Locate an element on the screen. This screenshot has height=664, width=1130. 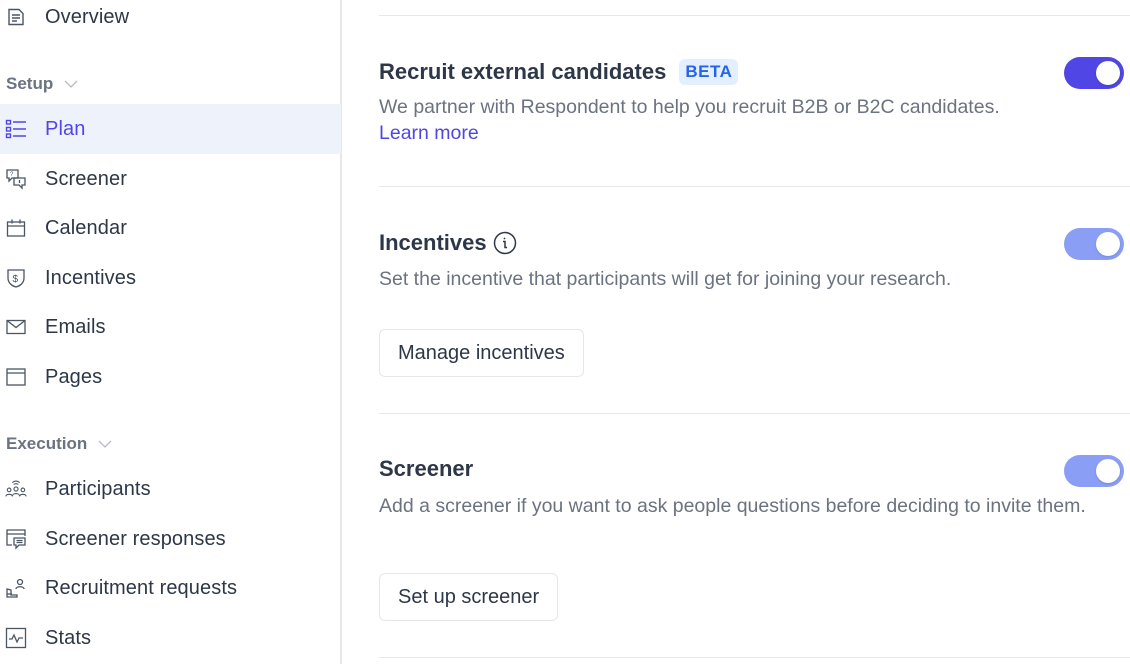
shield-dollar-icon: $ is located at coordinates (16, 278).